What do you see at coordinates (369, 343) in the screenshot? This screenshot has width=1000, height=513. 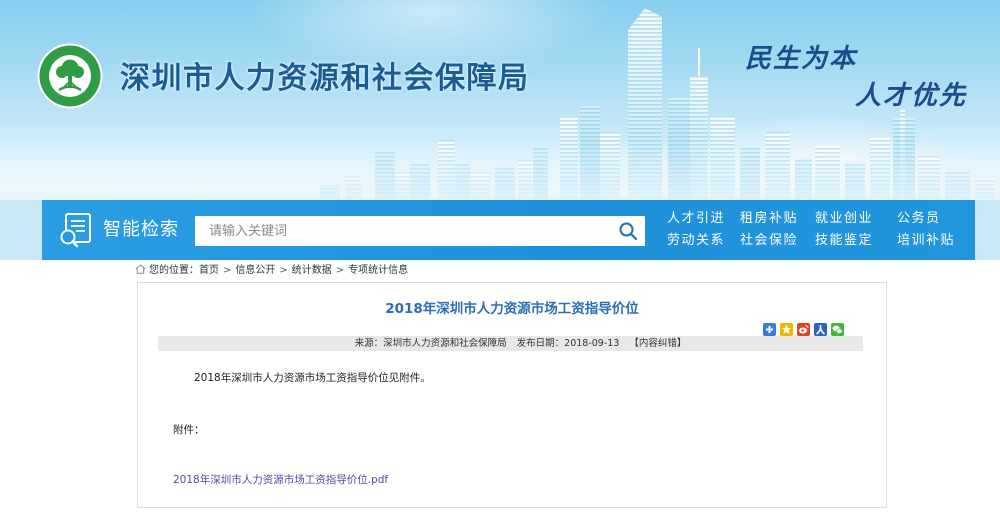 I see `source-label: 来源：` at bounding box center [369, 343].